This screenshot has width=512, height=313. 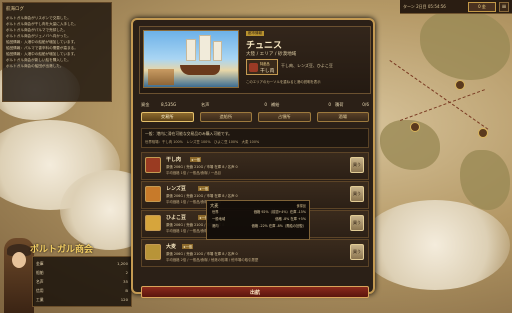 I want to click on set-sail-button: 出航, so click(x=255, y=292).